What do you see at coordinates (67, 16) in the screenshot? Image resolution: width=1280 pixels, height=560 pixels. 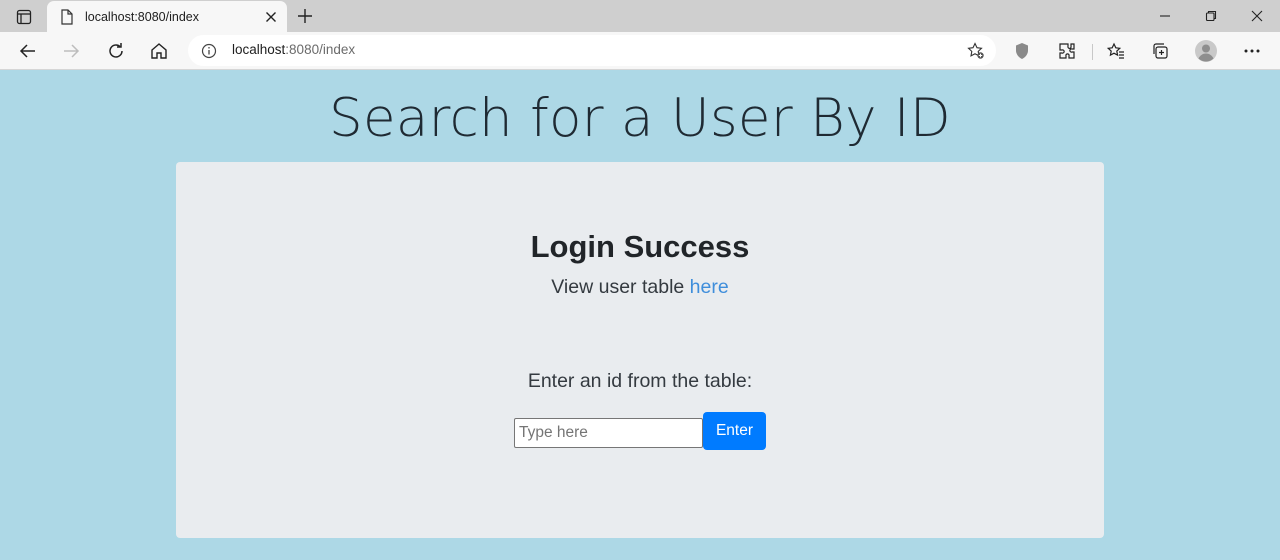 I see `page-icon` at bounding box center [67, 16].